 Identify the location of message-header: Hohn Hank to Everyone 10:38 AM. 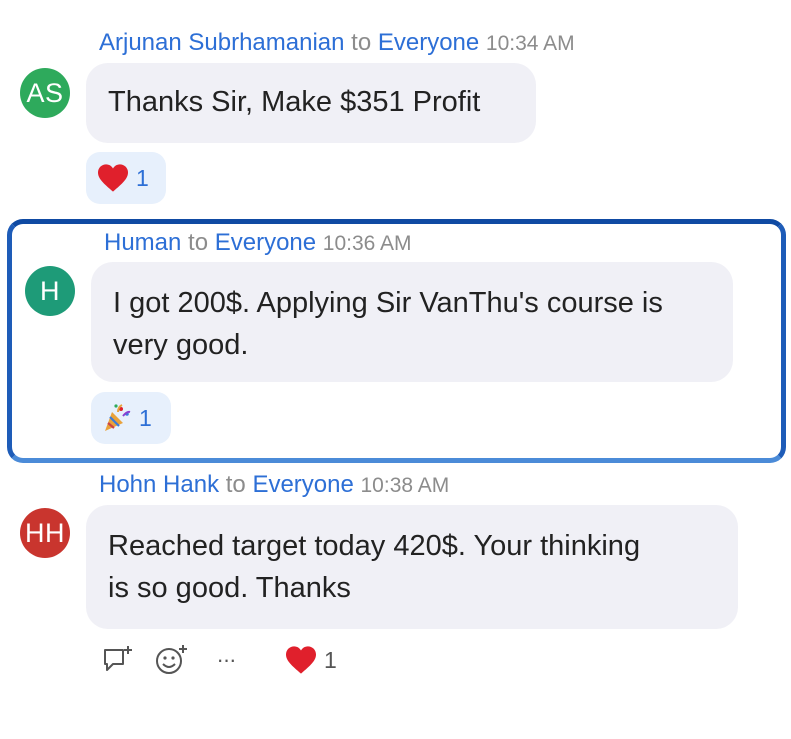
(274, 485).